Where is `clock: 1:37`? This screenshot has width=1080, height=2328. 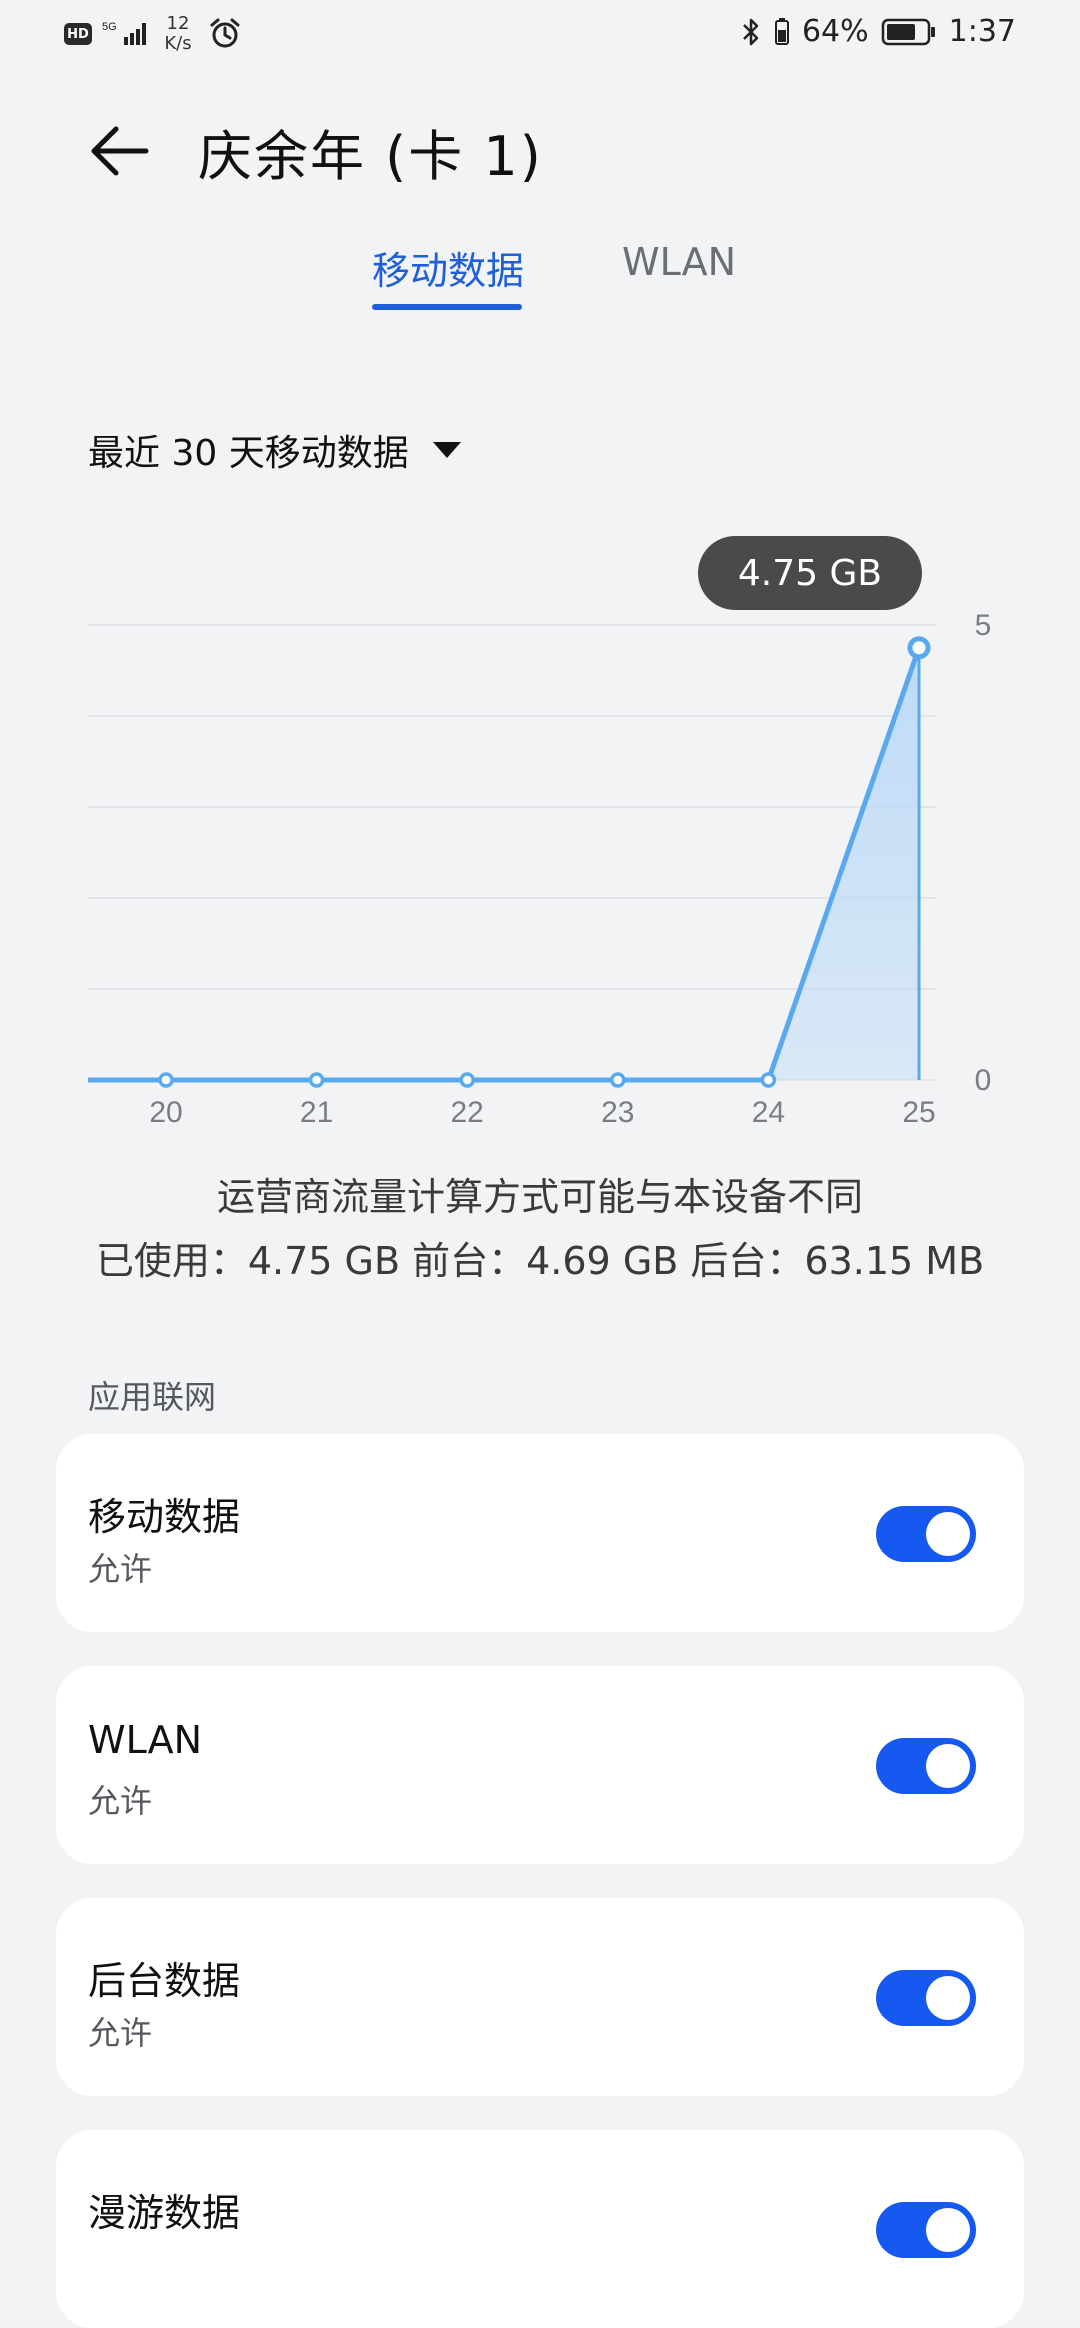
clock: 1:37 is located at coordinates (982, 31).